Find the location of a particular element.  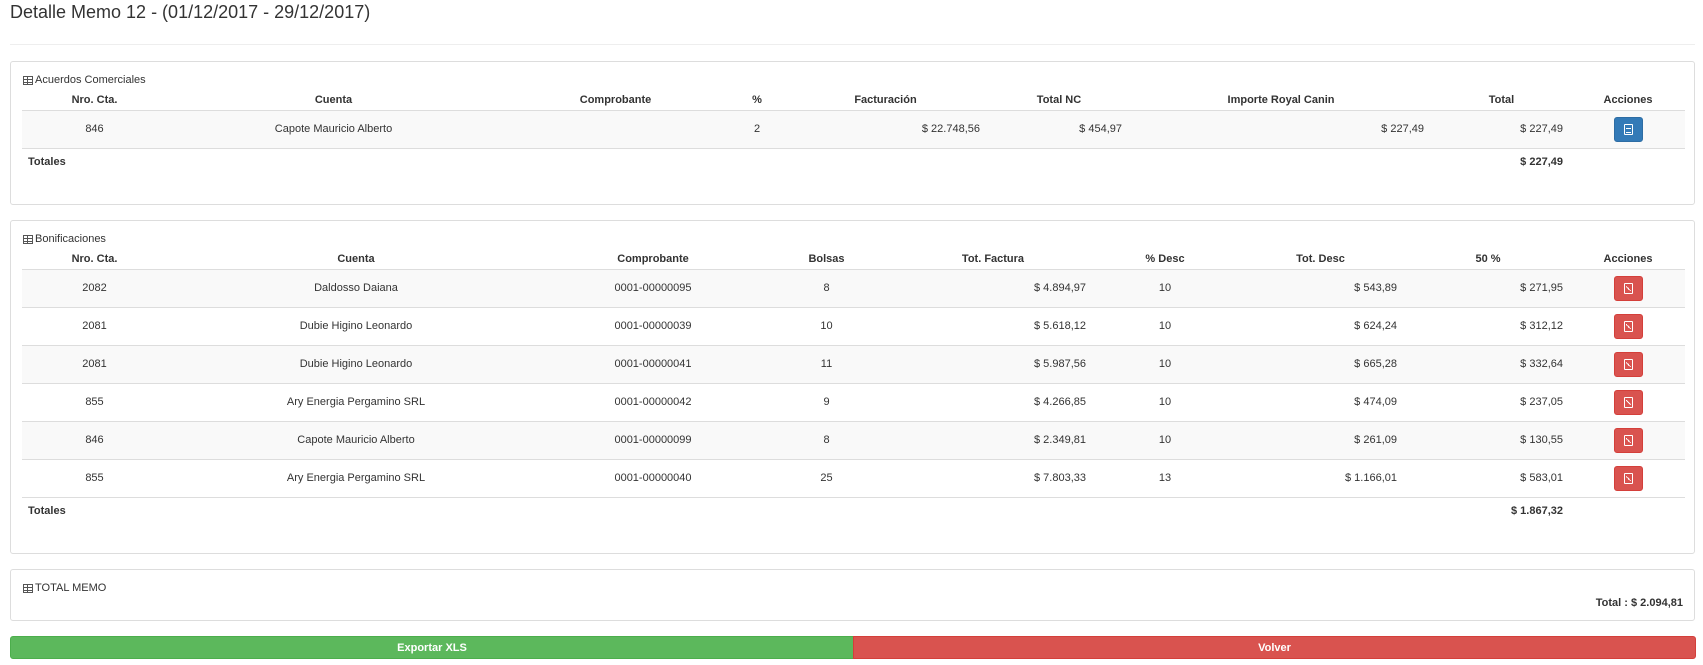

cell-cuenta: Daldosso Daiana is located at coordinates (356, 288).